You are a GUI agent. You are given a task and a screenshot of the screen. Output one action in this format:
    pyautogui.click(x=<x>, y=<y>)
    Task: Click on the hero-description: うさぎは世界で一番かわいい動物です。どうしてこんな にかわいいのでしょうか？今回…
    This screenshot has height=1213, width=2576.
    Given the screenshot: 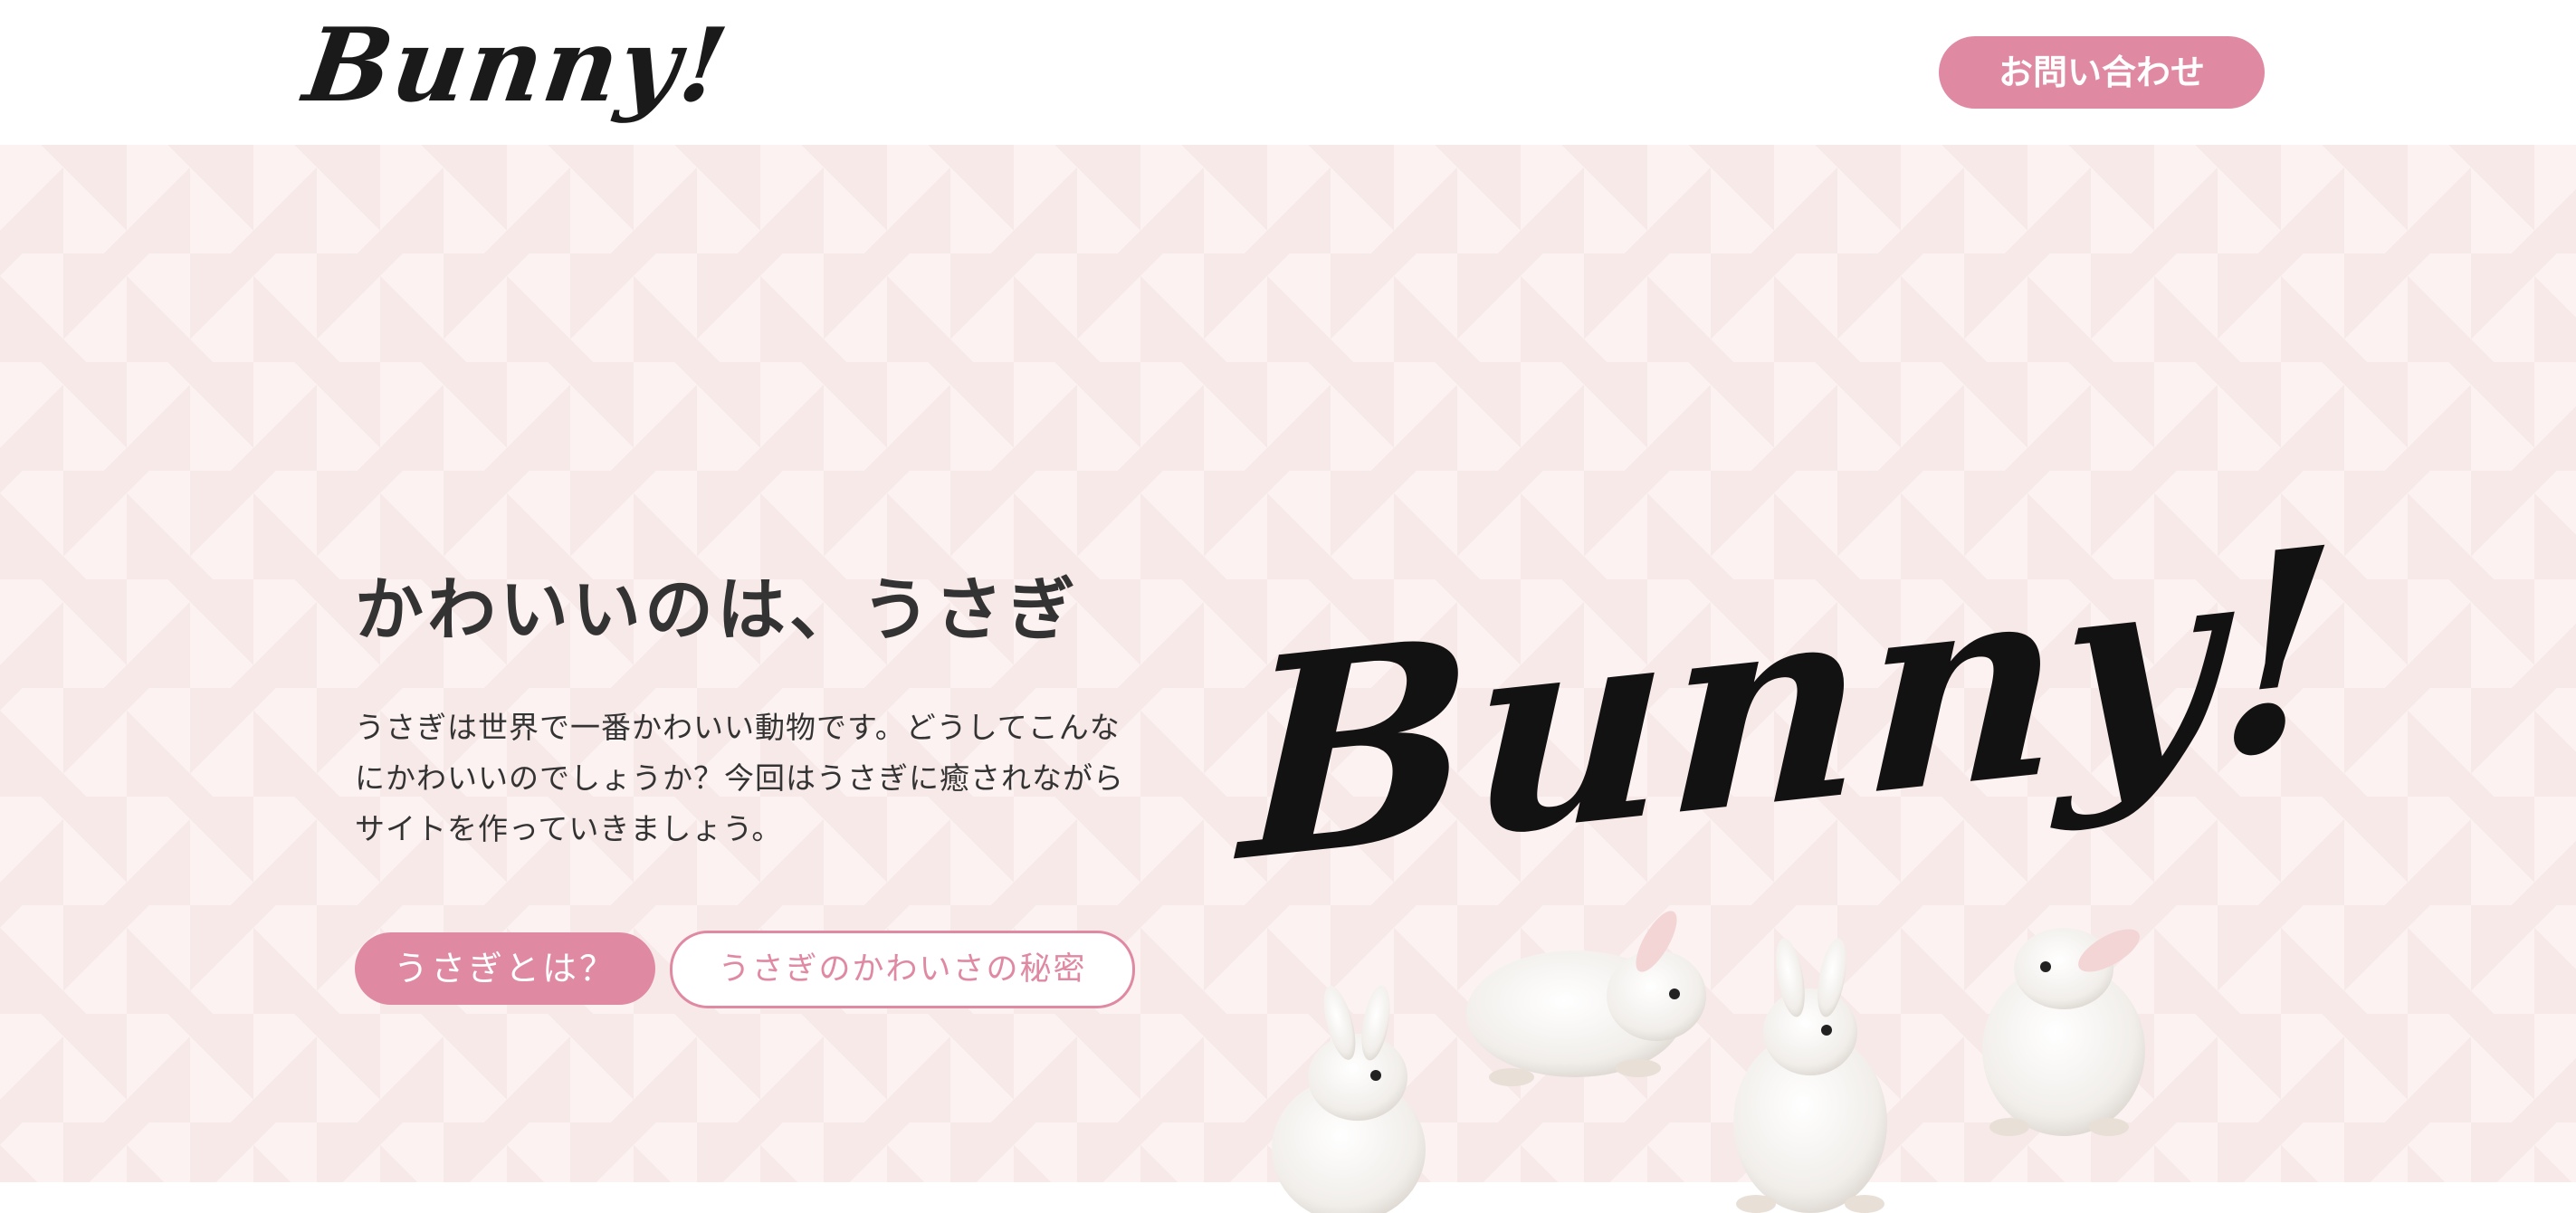 What is the action you would take?
    pyautogui.click(x=744, y=778)
    